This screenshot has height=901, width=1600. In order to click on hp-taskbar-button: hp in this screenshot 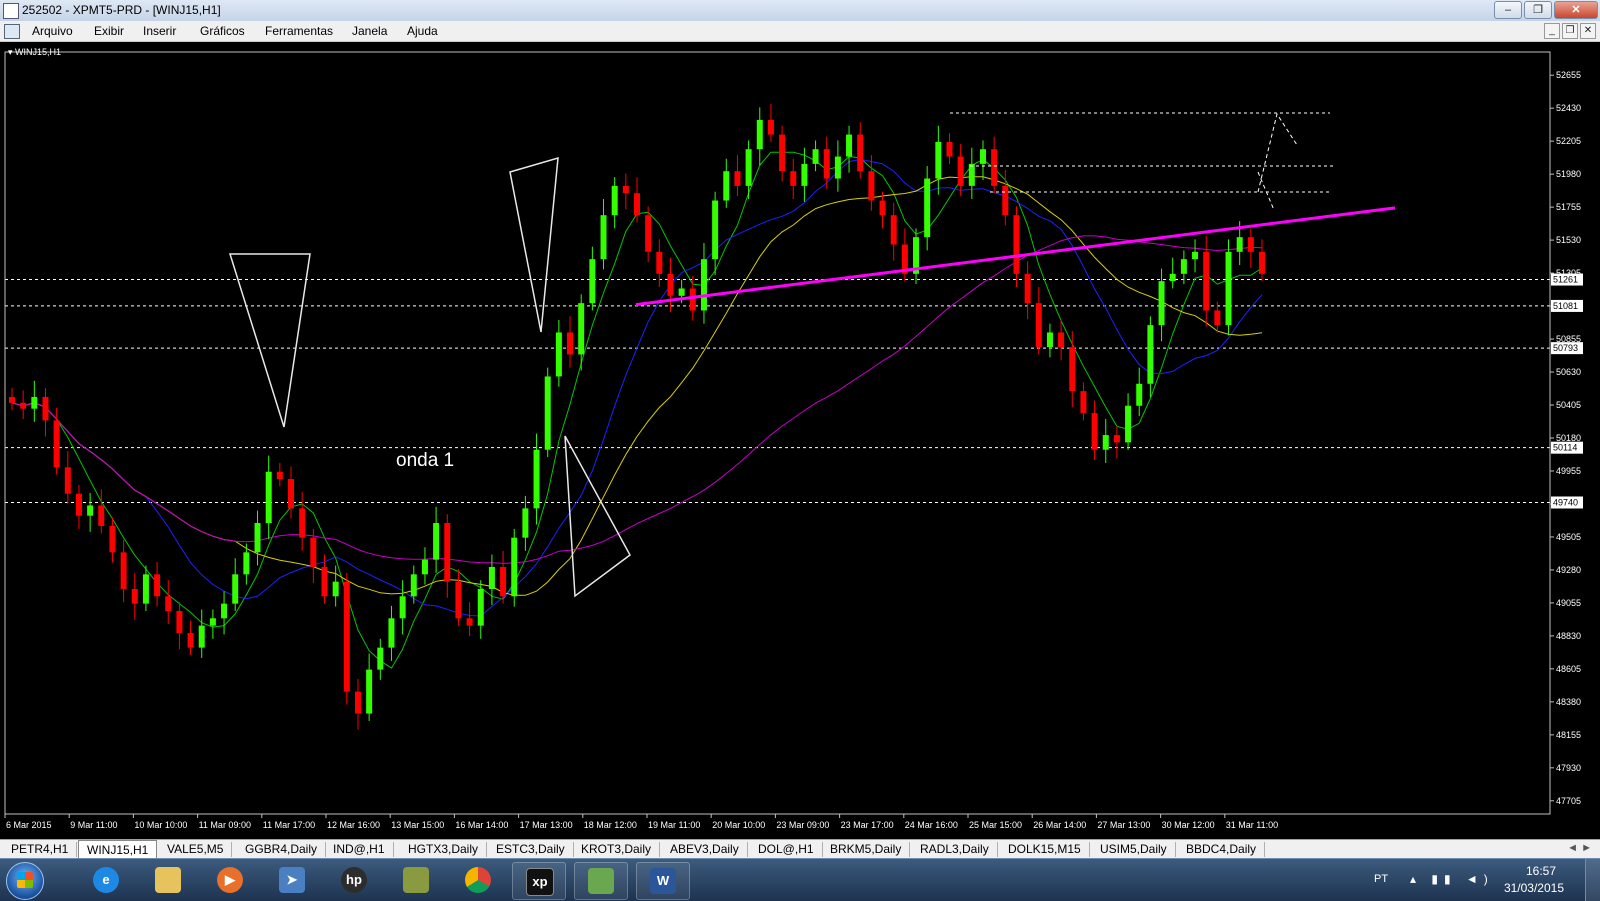, I will do `click(354, 880)`.